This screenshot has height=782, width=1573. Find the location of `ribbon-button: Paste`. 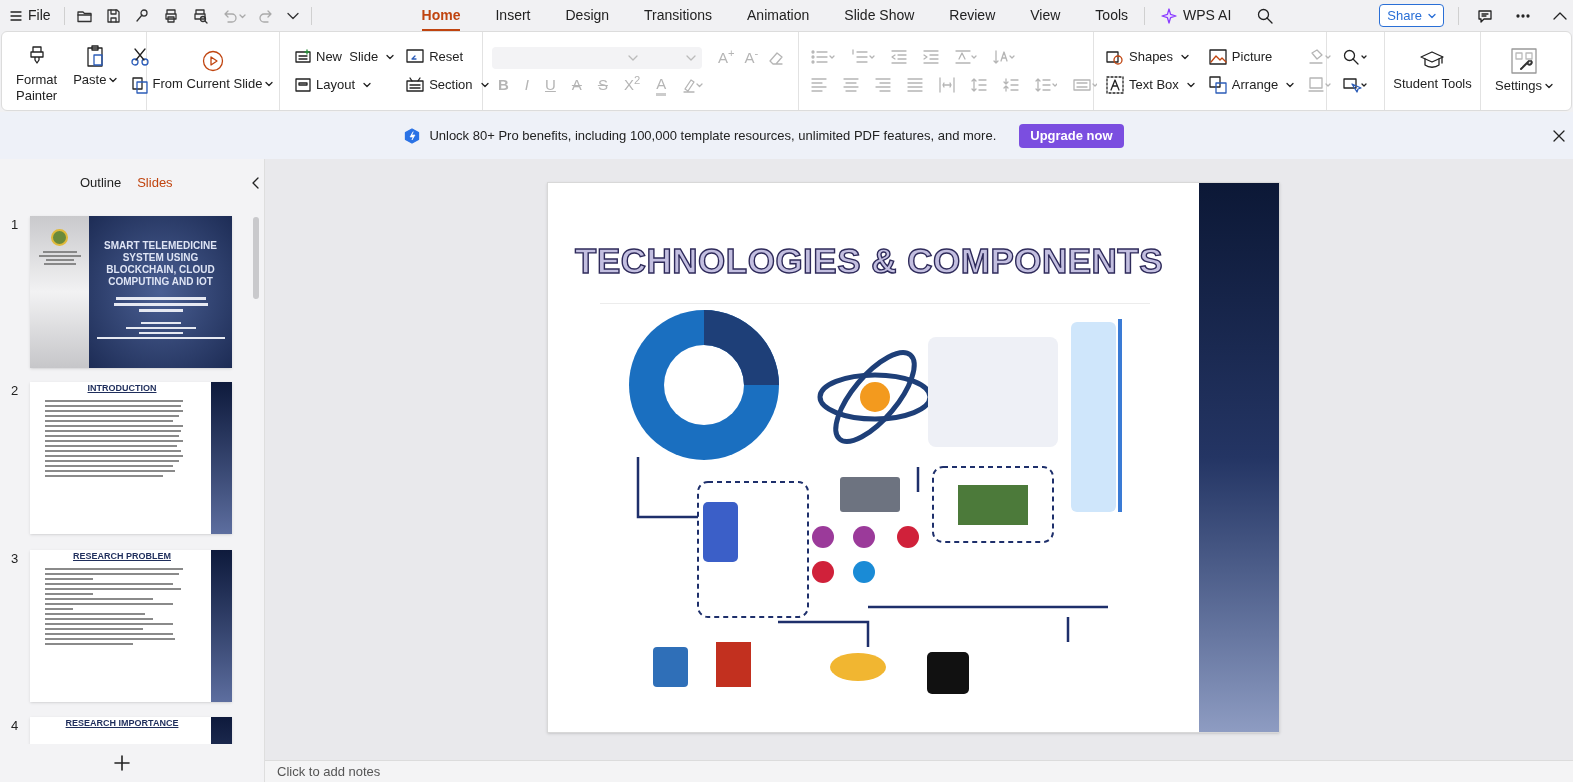

ribbon-button: Paste is located at coordinates (95, 66).